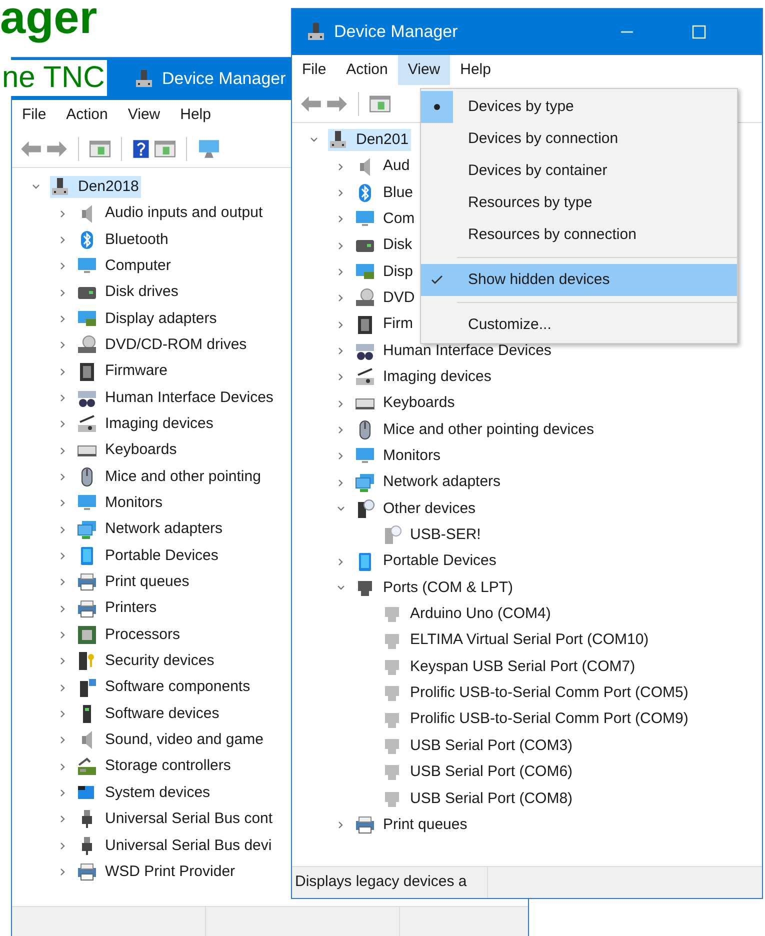 Image resolution: width=765 pixels, height=936 pixels. I want to click on tree-item: Audio inputs and output, so click(184, 213).